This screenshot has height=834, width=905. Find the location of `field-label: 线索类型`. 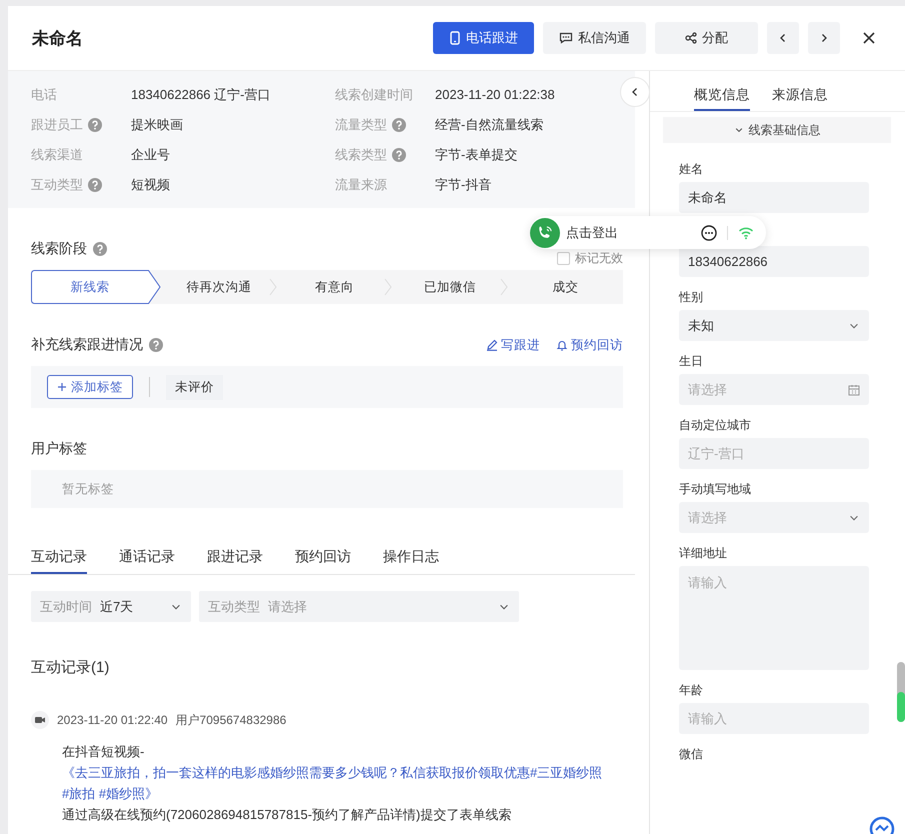

field-label: 线索类型 is located at coordinates (361, 155).